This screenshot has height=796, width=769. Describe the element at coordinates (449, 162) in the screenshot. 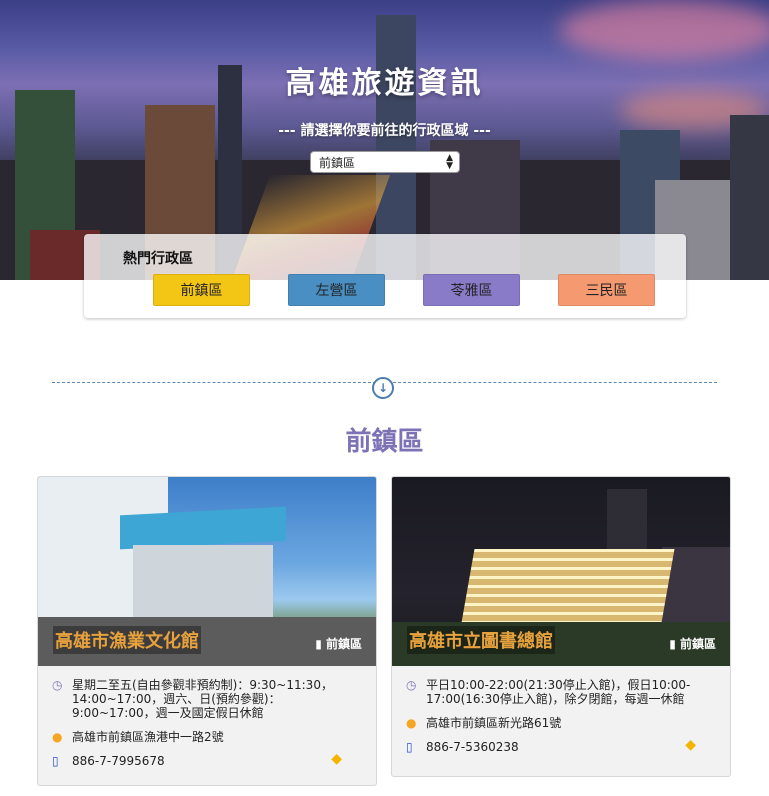

I see `select-arrows-icon: ▲ ▼` at that location.